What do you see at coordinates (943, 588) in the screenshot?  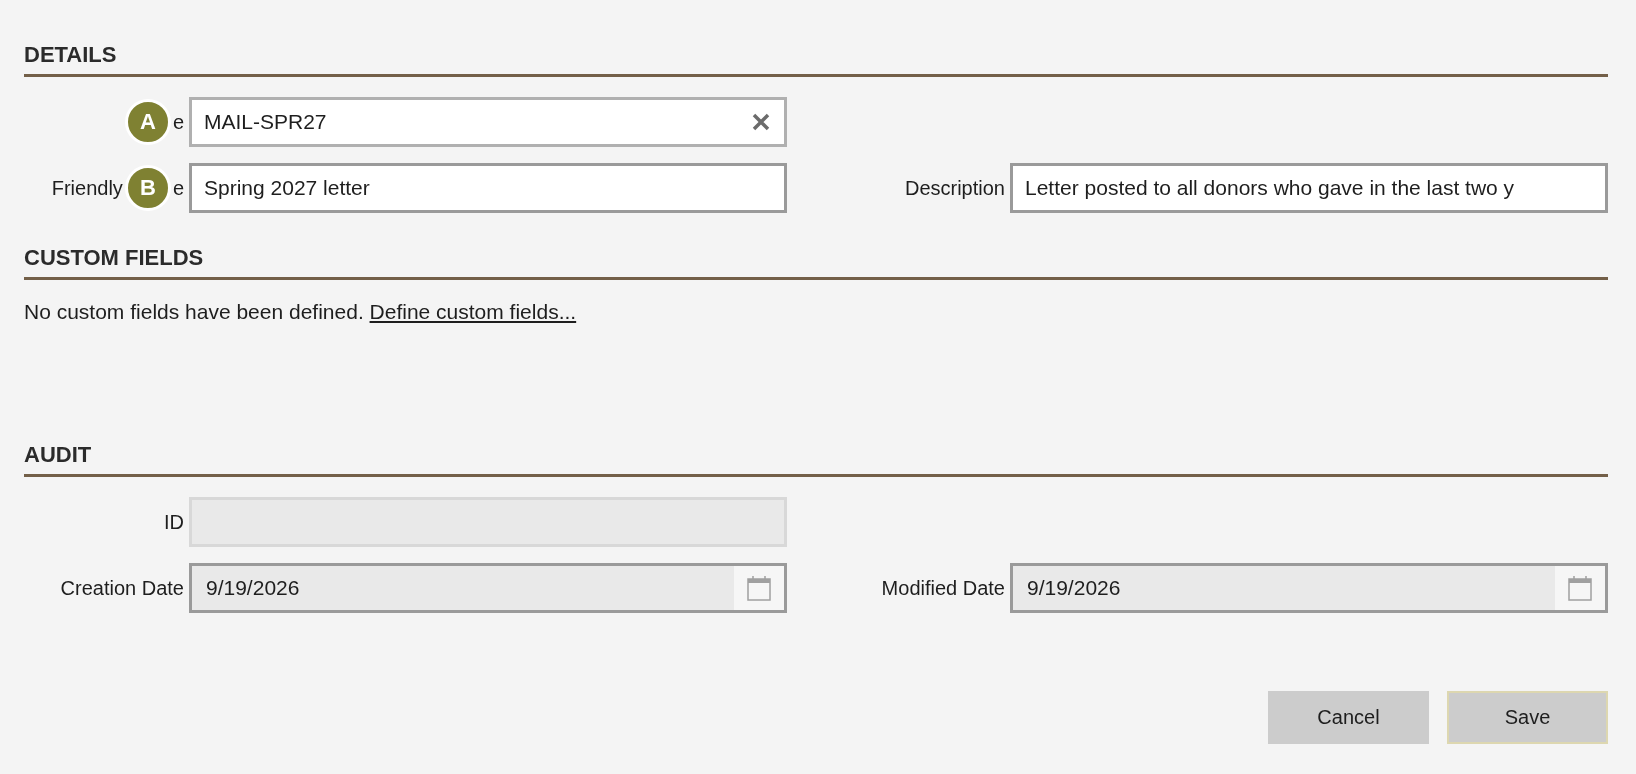 I see `field-label: Modified Date` at bounding box center [943, 588].